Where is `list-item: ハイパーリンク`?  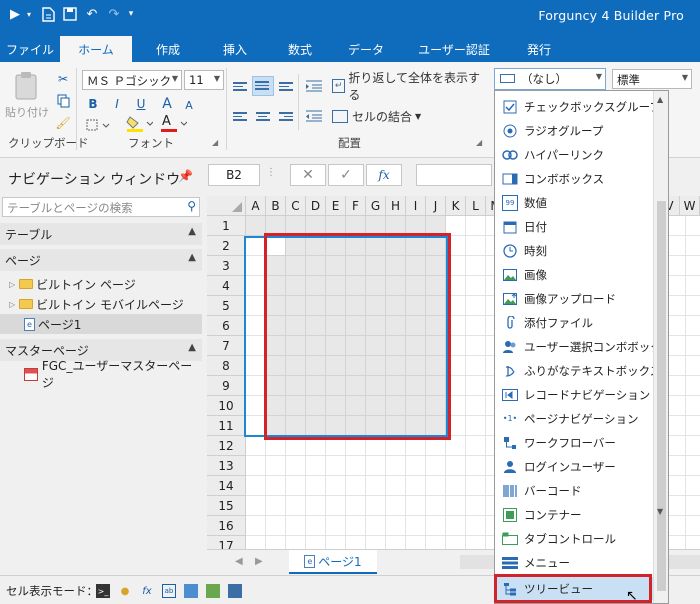
list-item: ハイパーリンク is located at coordinates (574, 154).